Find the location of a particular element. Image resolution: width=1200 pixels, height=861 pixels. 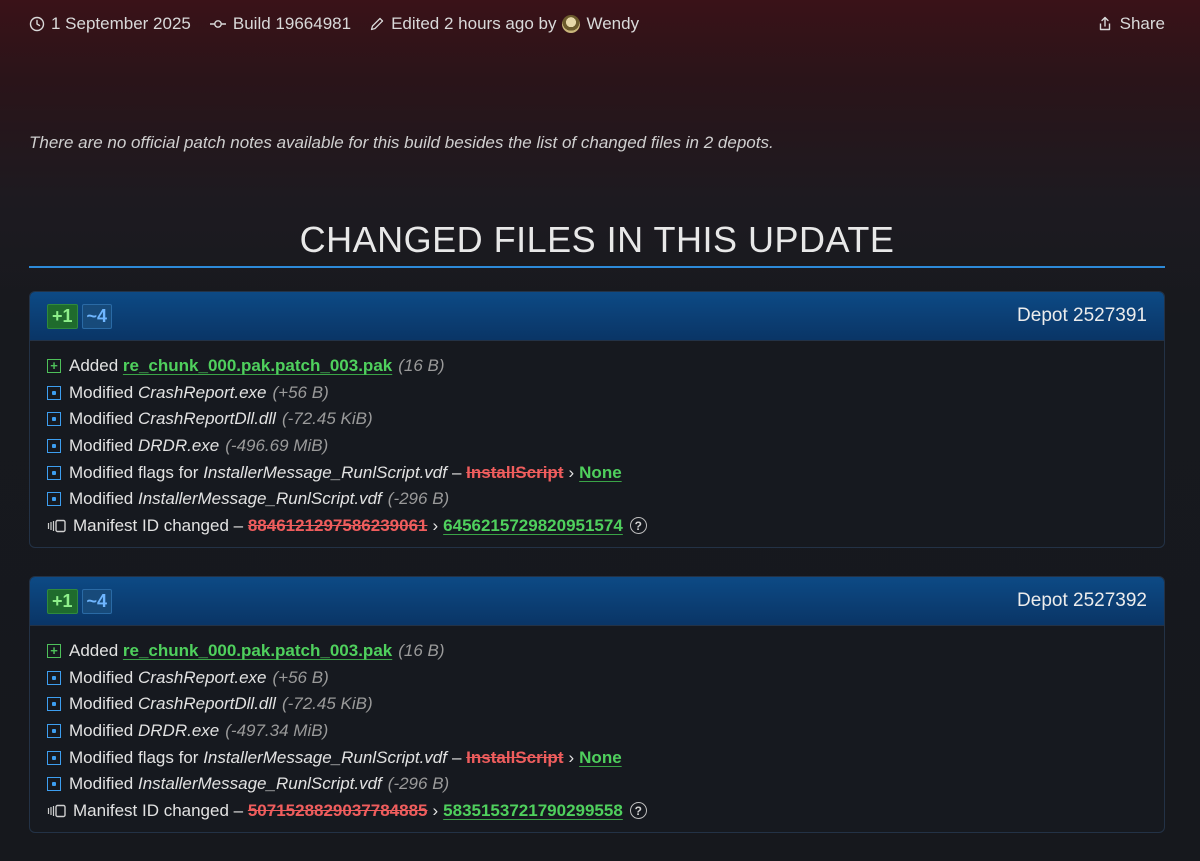

new-flag: None is located at coordinates (600, 472).